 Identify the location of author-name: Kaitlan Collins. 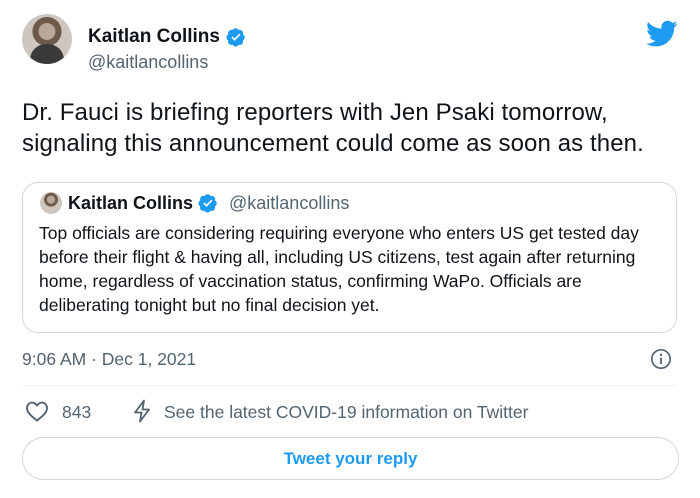
(154, 37).